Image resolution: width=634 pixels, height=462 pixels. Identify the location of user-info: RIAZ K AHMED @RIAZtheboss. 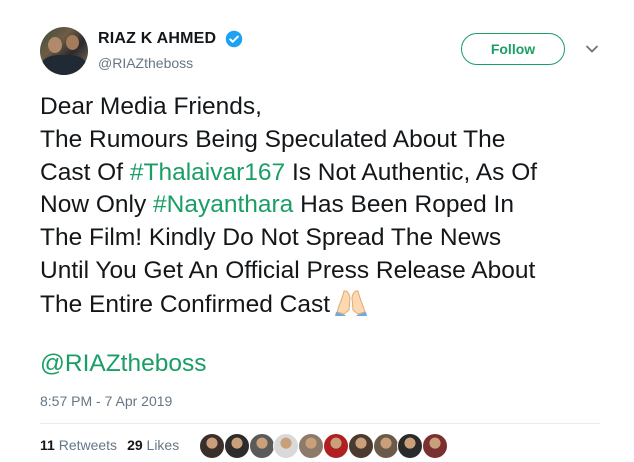
(170, 50).